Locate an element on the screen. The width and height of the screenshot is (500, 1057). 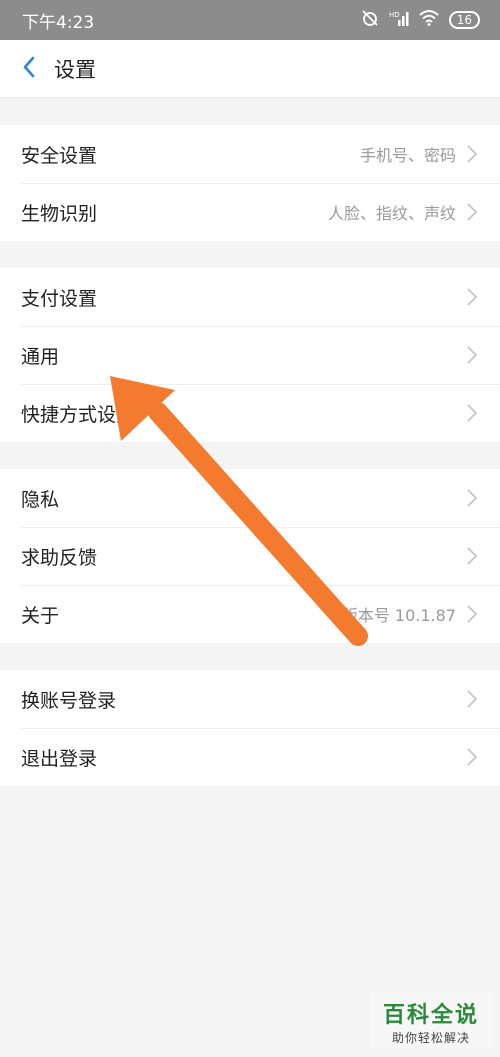
settings-item-label: 关于 is located at coordinates (40, 615).